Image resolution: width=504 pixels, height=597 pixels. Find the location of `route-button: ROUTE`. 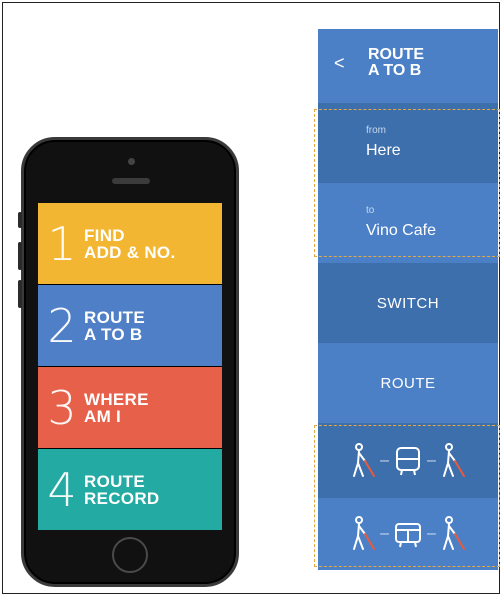

route-button: ROUTE is located at coordinates (408, 383).